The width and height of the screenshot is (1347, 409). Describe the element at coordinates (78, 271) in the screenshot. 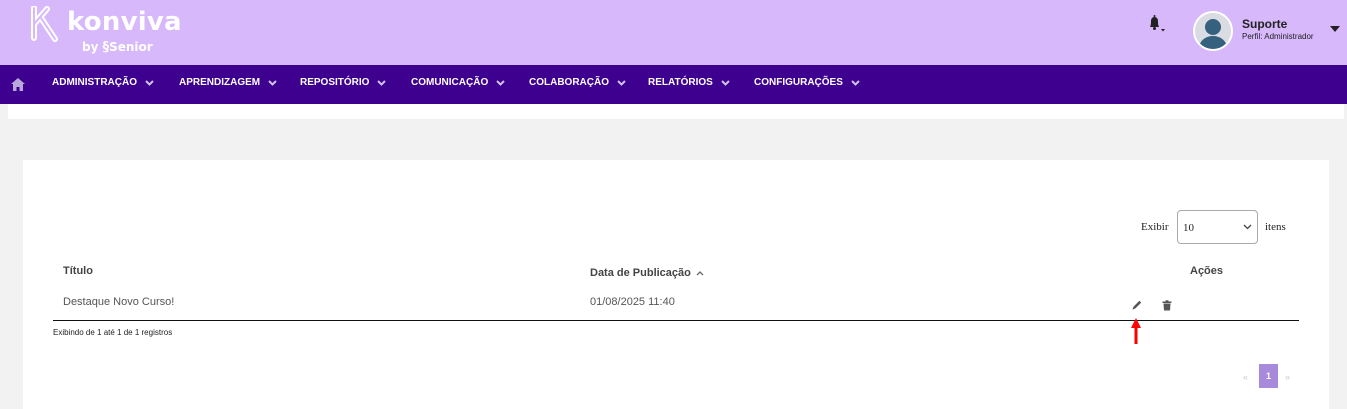

I see `column-header-titulo: Título` at that location.